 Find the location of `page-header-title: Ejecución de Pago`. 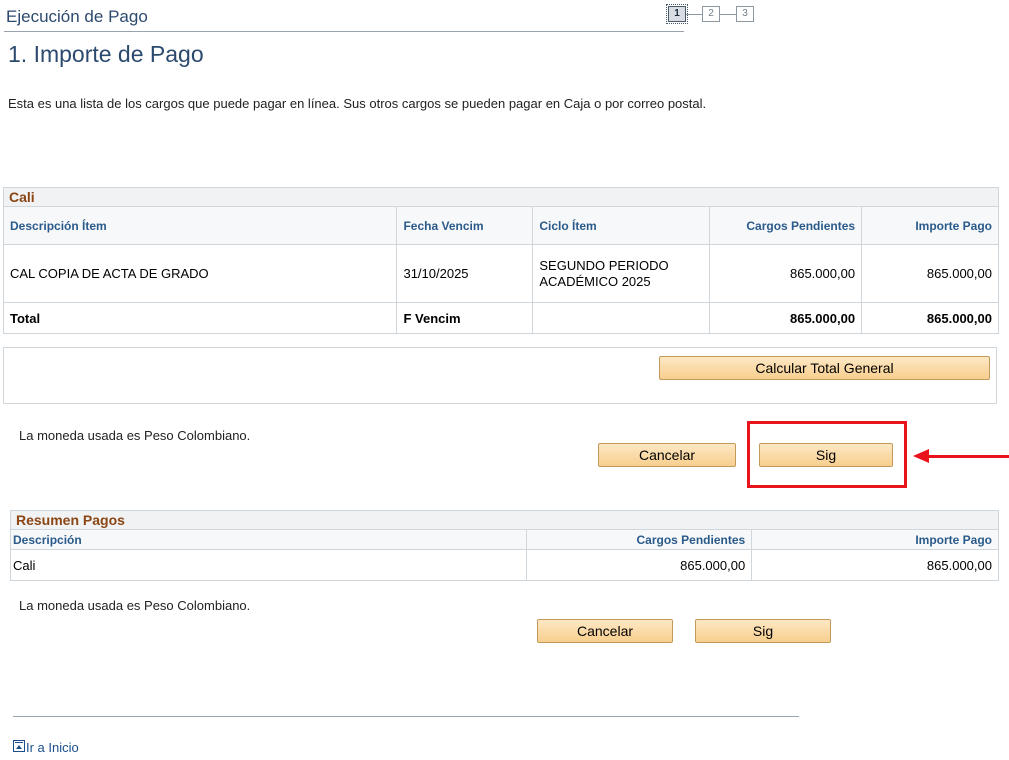

page-header-title: Ejecución de Pago is located at coordinates (77, 16).